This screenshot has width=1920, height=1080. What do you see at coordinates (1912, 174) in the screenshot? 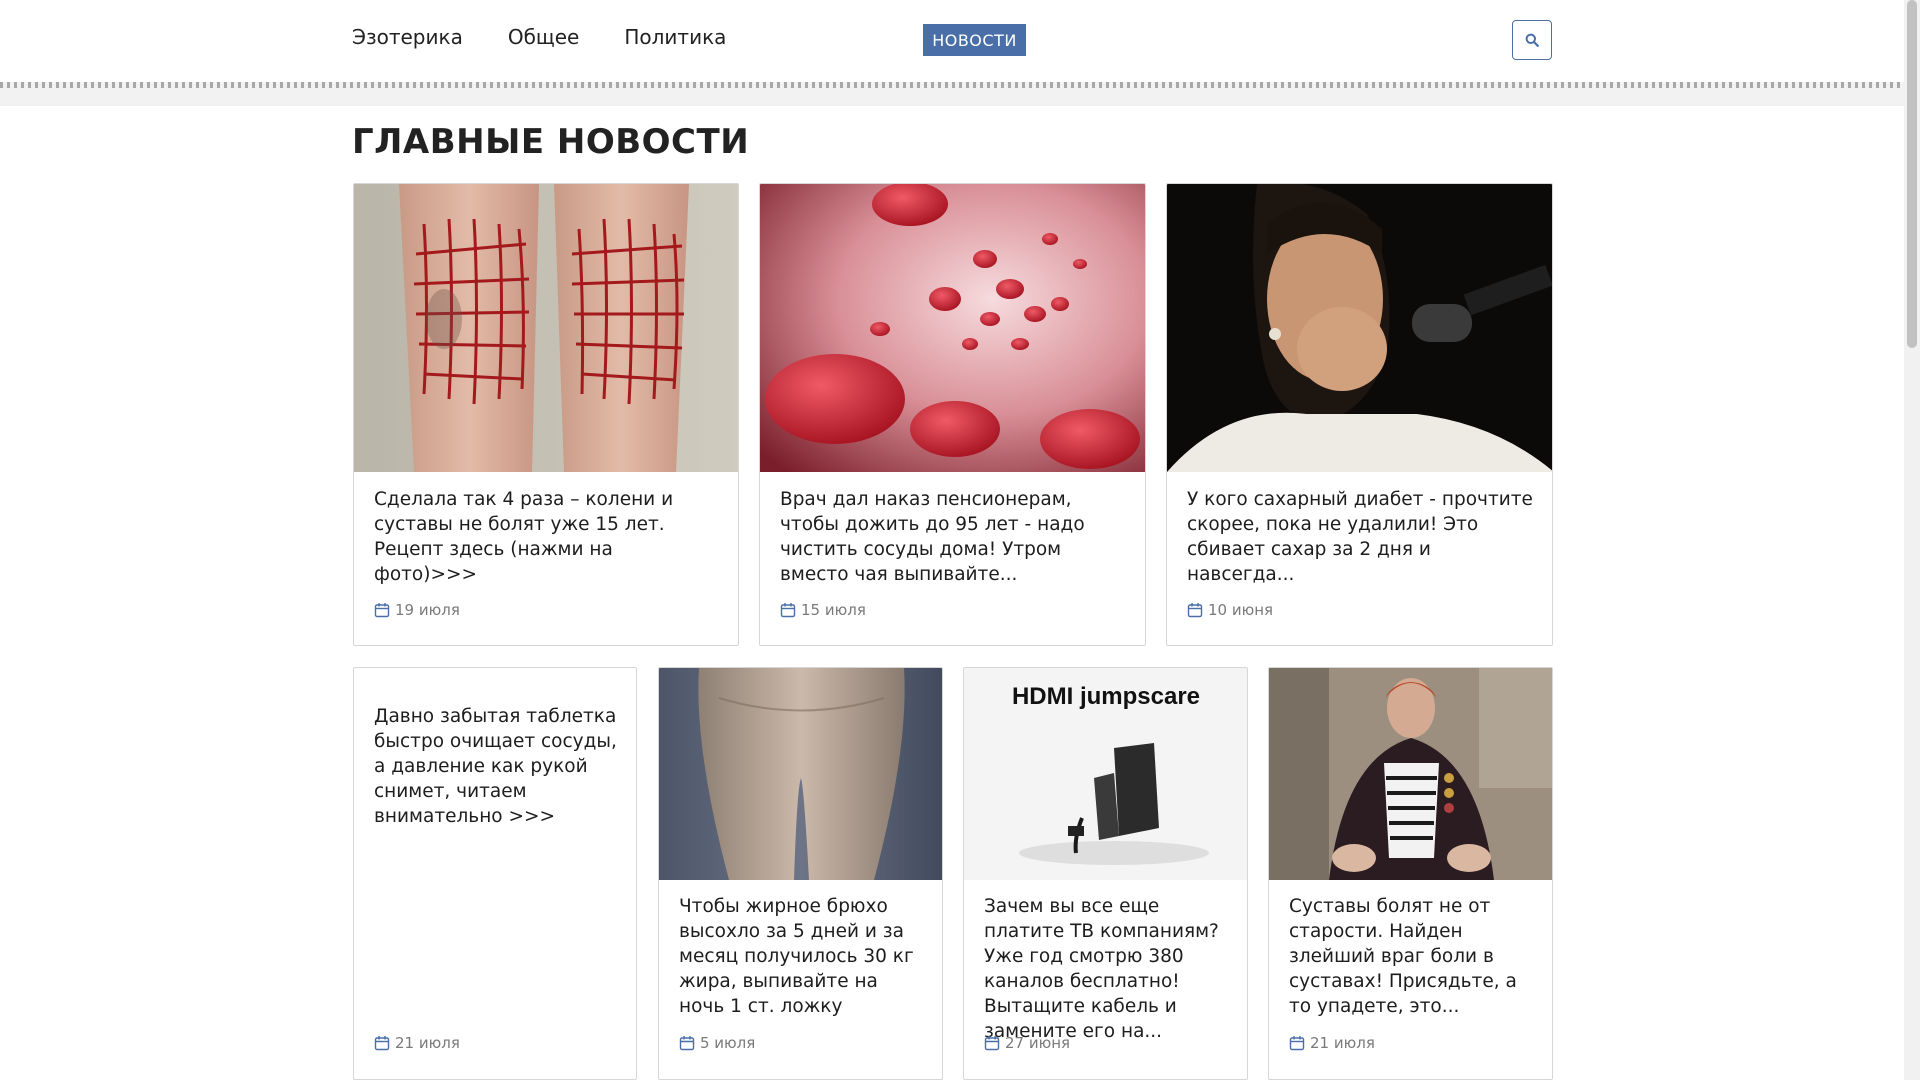
I see `scrollbar-thumb` at bounding box center [1912, 174].